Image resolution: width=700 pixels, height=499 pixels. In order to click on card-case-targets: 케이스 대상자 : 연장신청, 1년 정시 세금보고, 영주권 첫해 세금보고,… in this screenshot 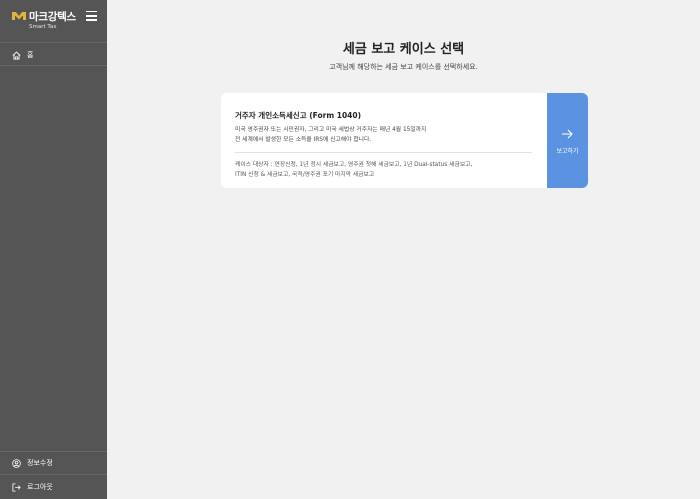, I will do `click(353, 170)`.